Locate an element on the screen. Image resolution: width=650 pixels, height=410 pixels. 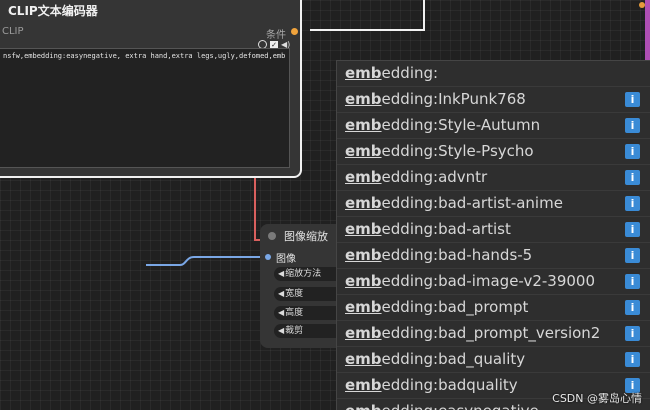
autocomplete-item: embedding:bad_prompt i is located at coordinates (493, 308).